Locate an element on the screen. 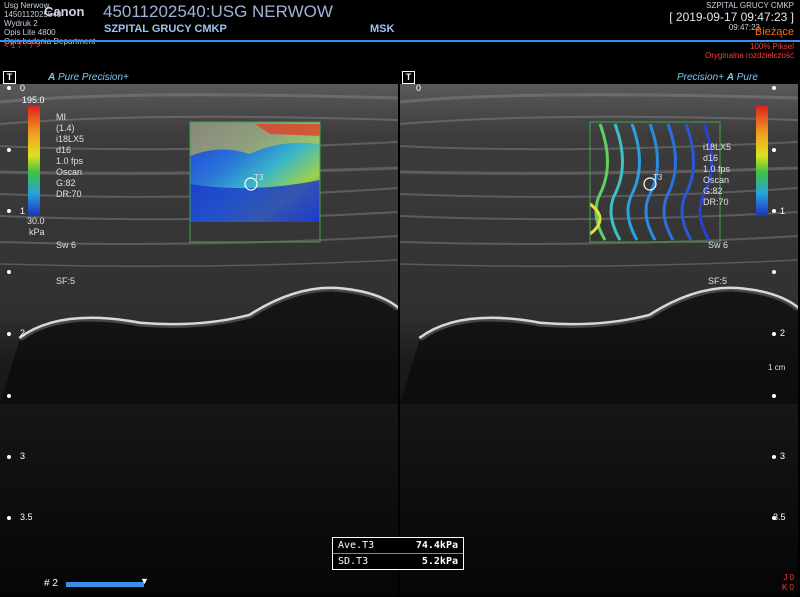 The height and width of the screenshot is (597, 800). measurement-label: SD.T3 is located at coordinates (353, 561).